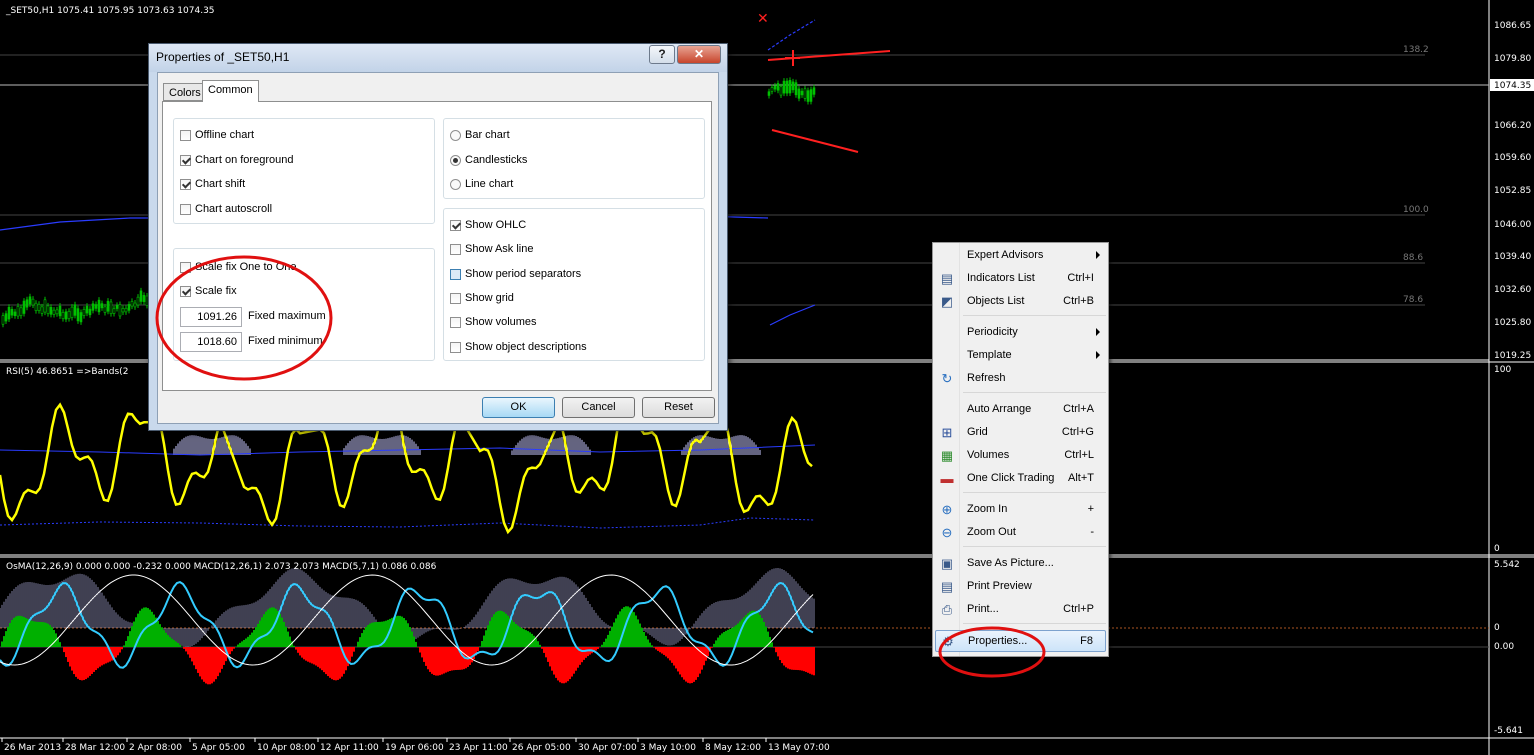 The width and height of the screenshot is (1534, 755). I want to click on menu-item-grid: ⊞ Grid Ctrl+G, so click(1020, 433).